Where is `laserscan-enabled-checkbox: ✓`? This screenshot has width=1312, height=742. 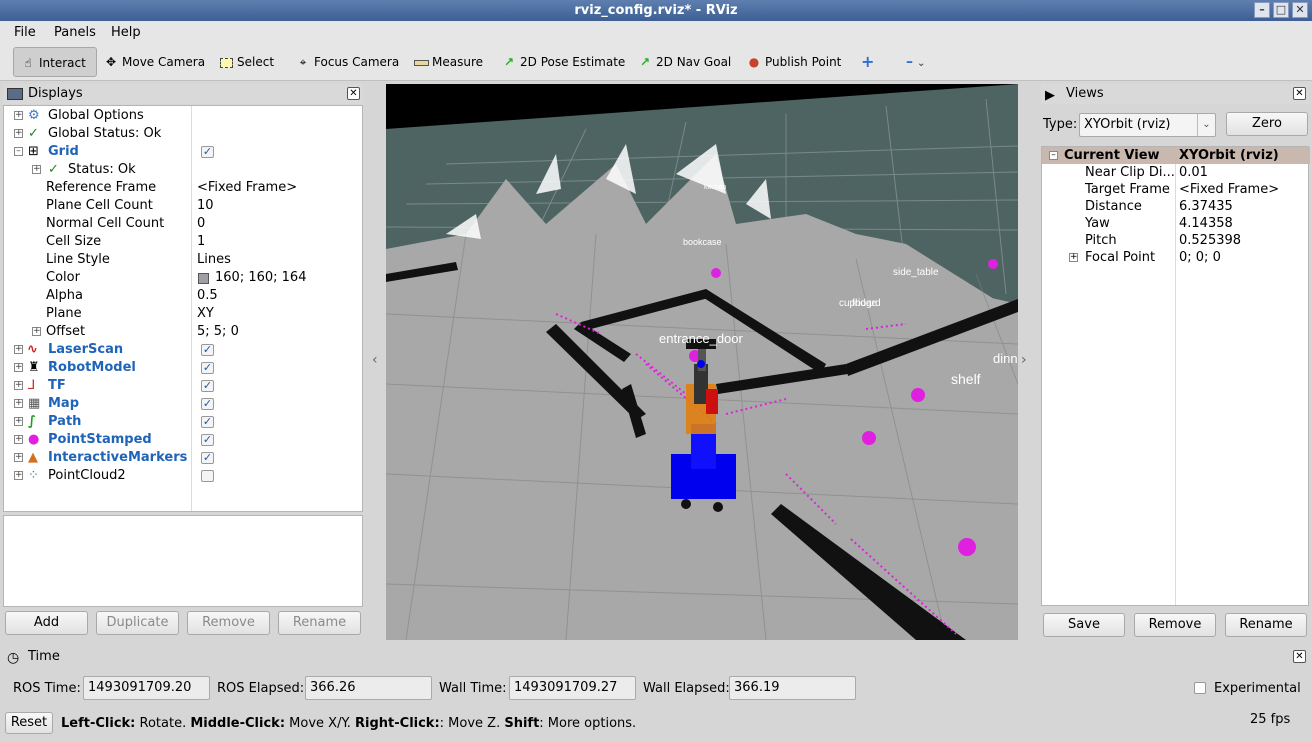
laserscan-enabled-checkbox: ✓ is located at coordinates (207, 350).